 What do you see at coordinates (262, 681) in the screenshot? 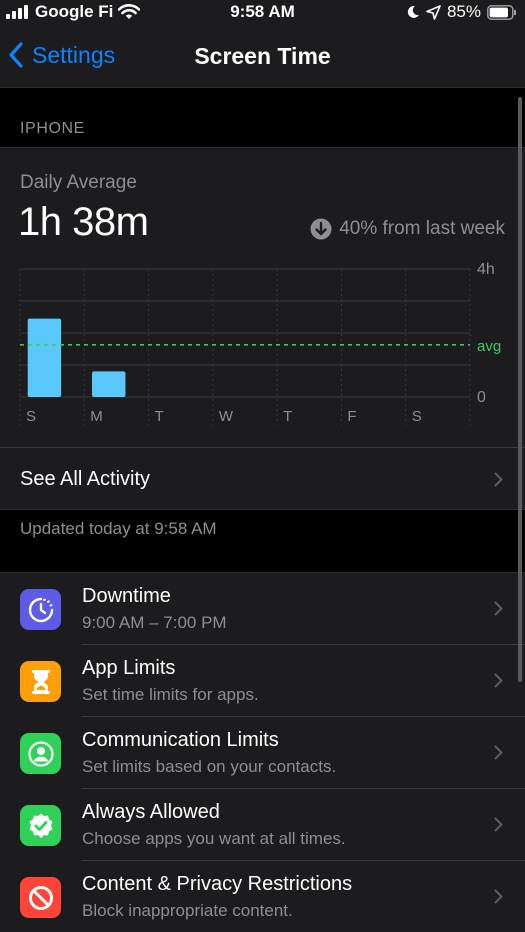
I see `list-item-app-limits: App Limits Set time limits for apps.` at bounding box center [262, 681].